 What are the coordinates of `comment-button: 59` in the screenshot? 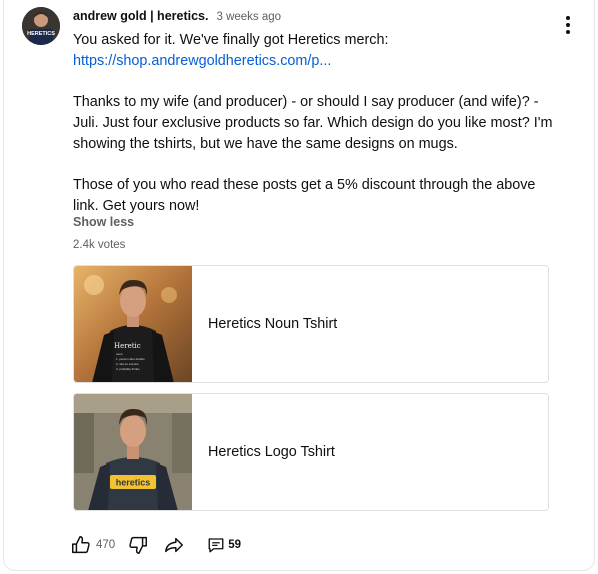 It's located at (224, 545).